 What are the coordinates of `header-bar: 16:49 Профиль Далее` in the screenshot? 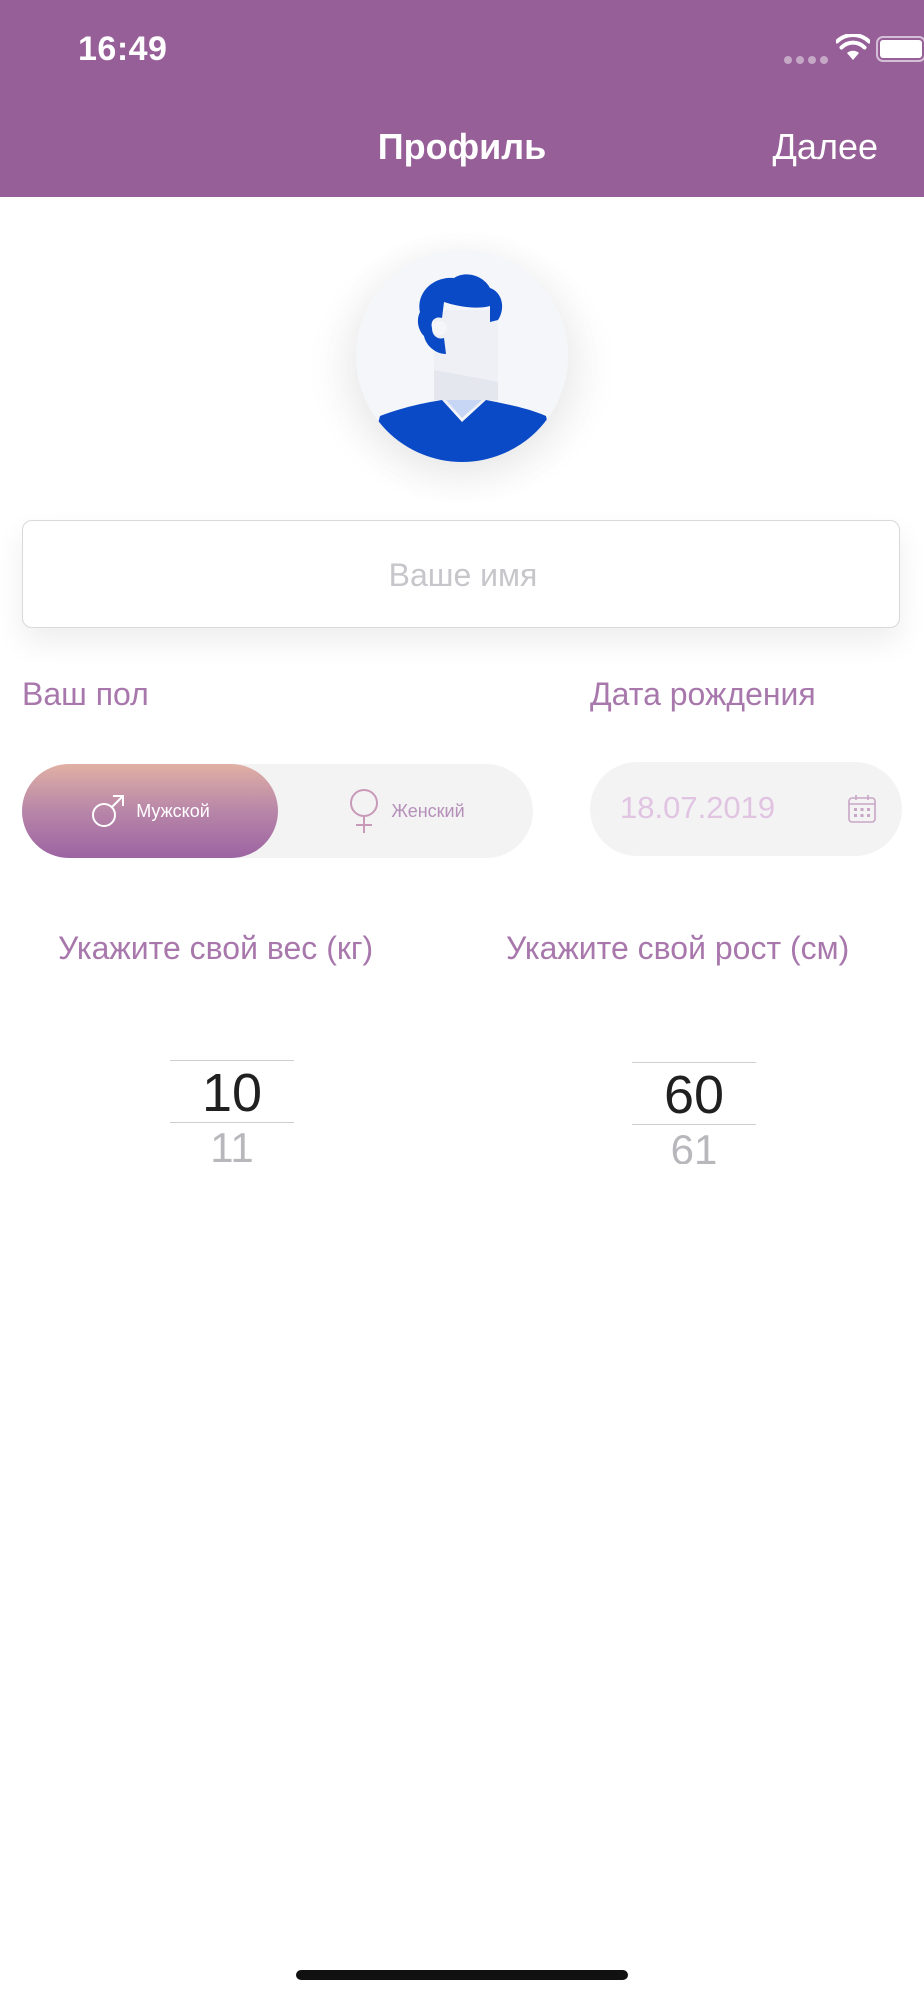 It's located at (462, 98).